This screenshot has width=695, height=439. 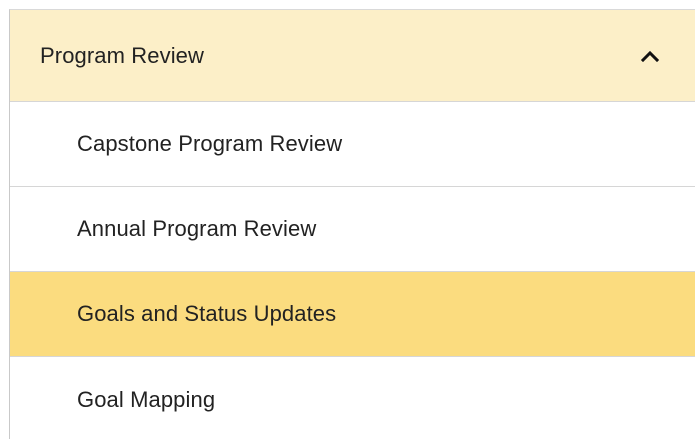 What do you see at coordinates (146, 399) in the screenshot?
I see `menu-item-label: Goal Mapping` at bounding box center [146, 399].